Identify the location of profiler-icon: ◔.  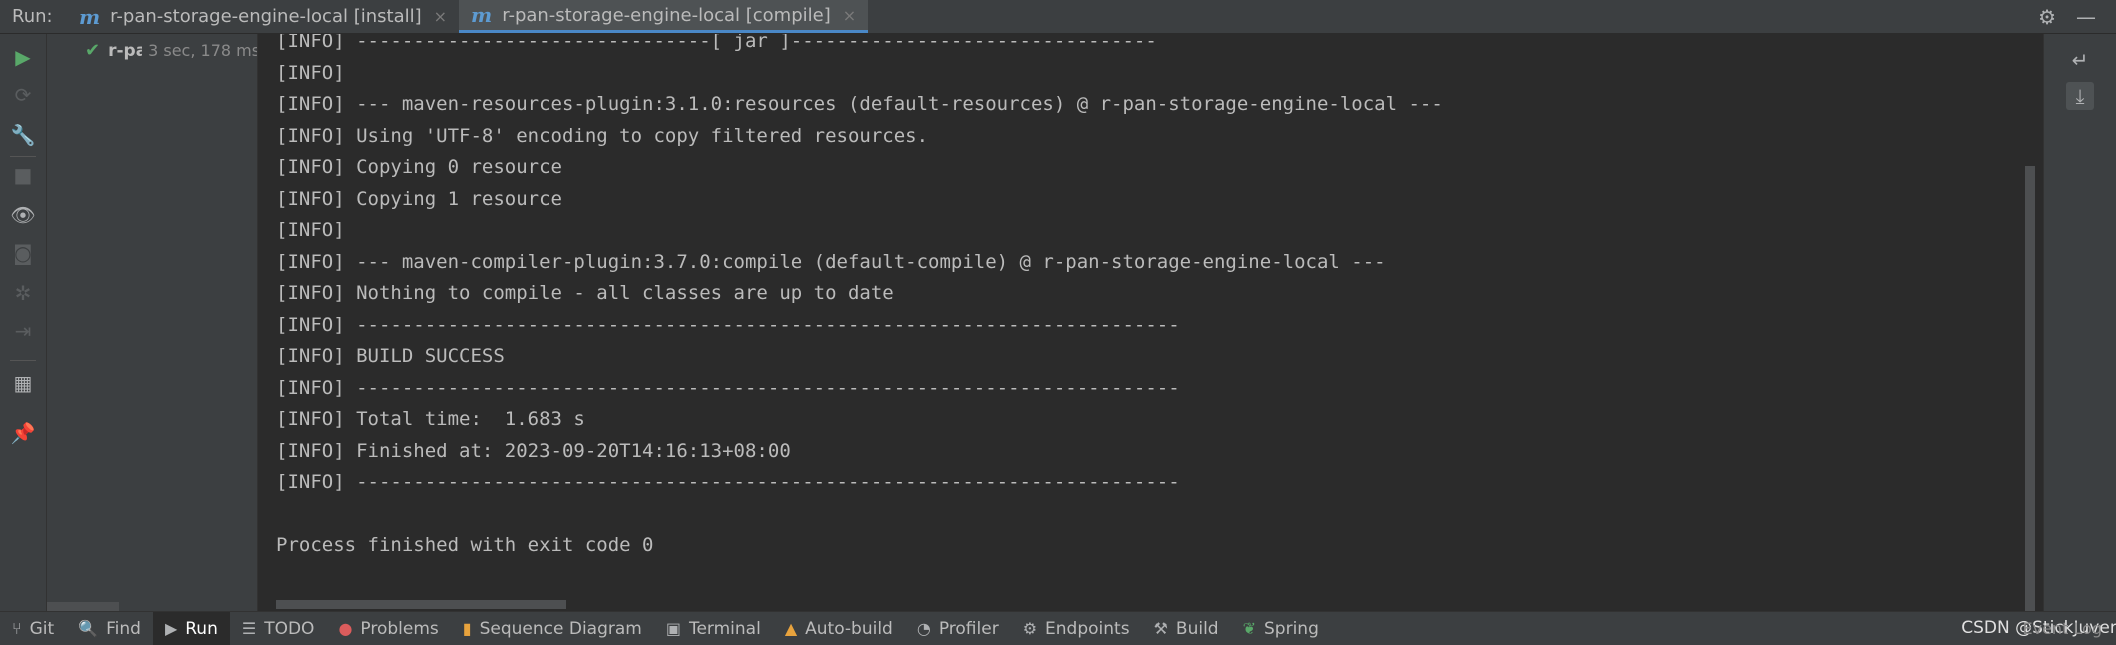
(923, 628).